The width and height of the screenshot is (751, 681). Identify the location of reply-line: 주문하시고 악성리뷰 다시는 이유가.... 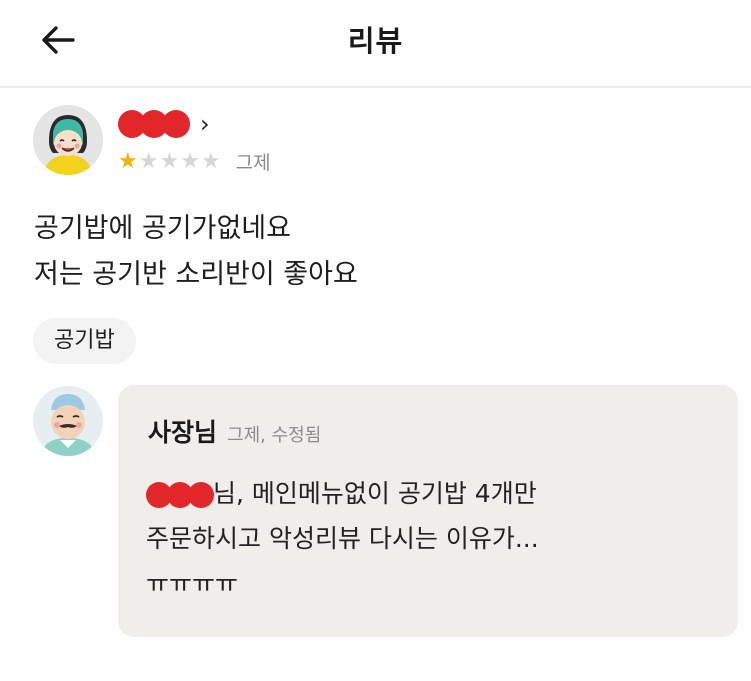
(342, 538).